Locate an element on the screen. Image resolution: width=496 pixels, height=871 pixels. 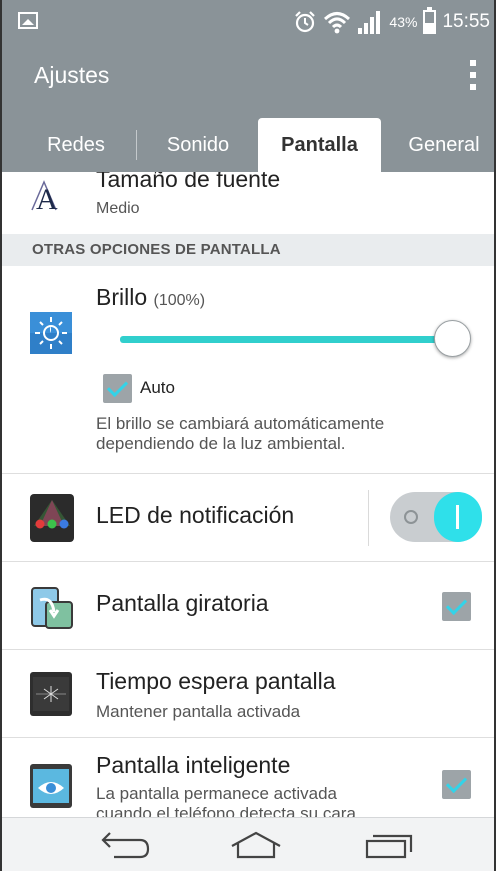
tab-sonido: Sonido is located at coordinates (198, 145).